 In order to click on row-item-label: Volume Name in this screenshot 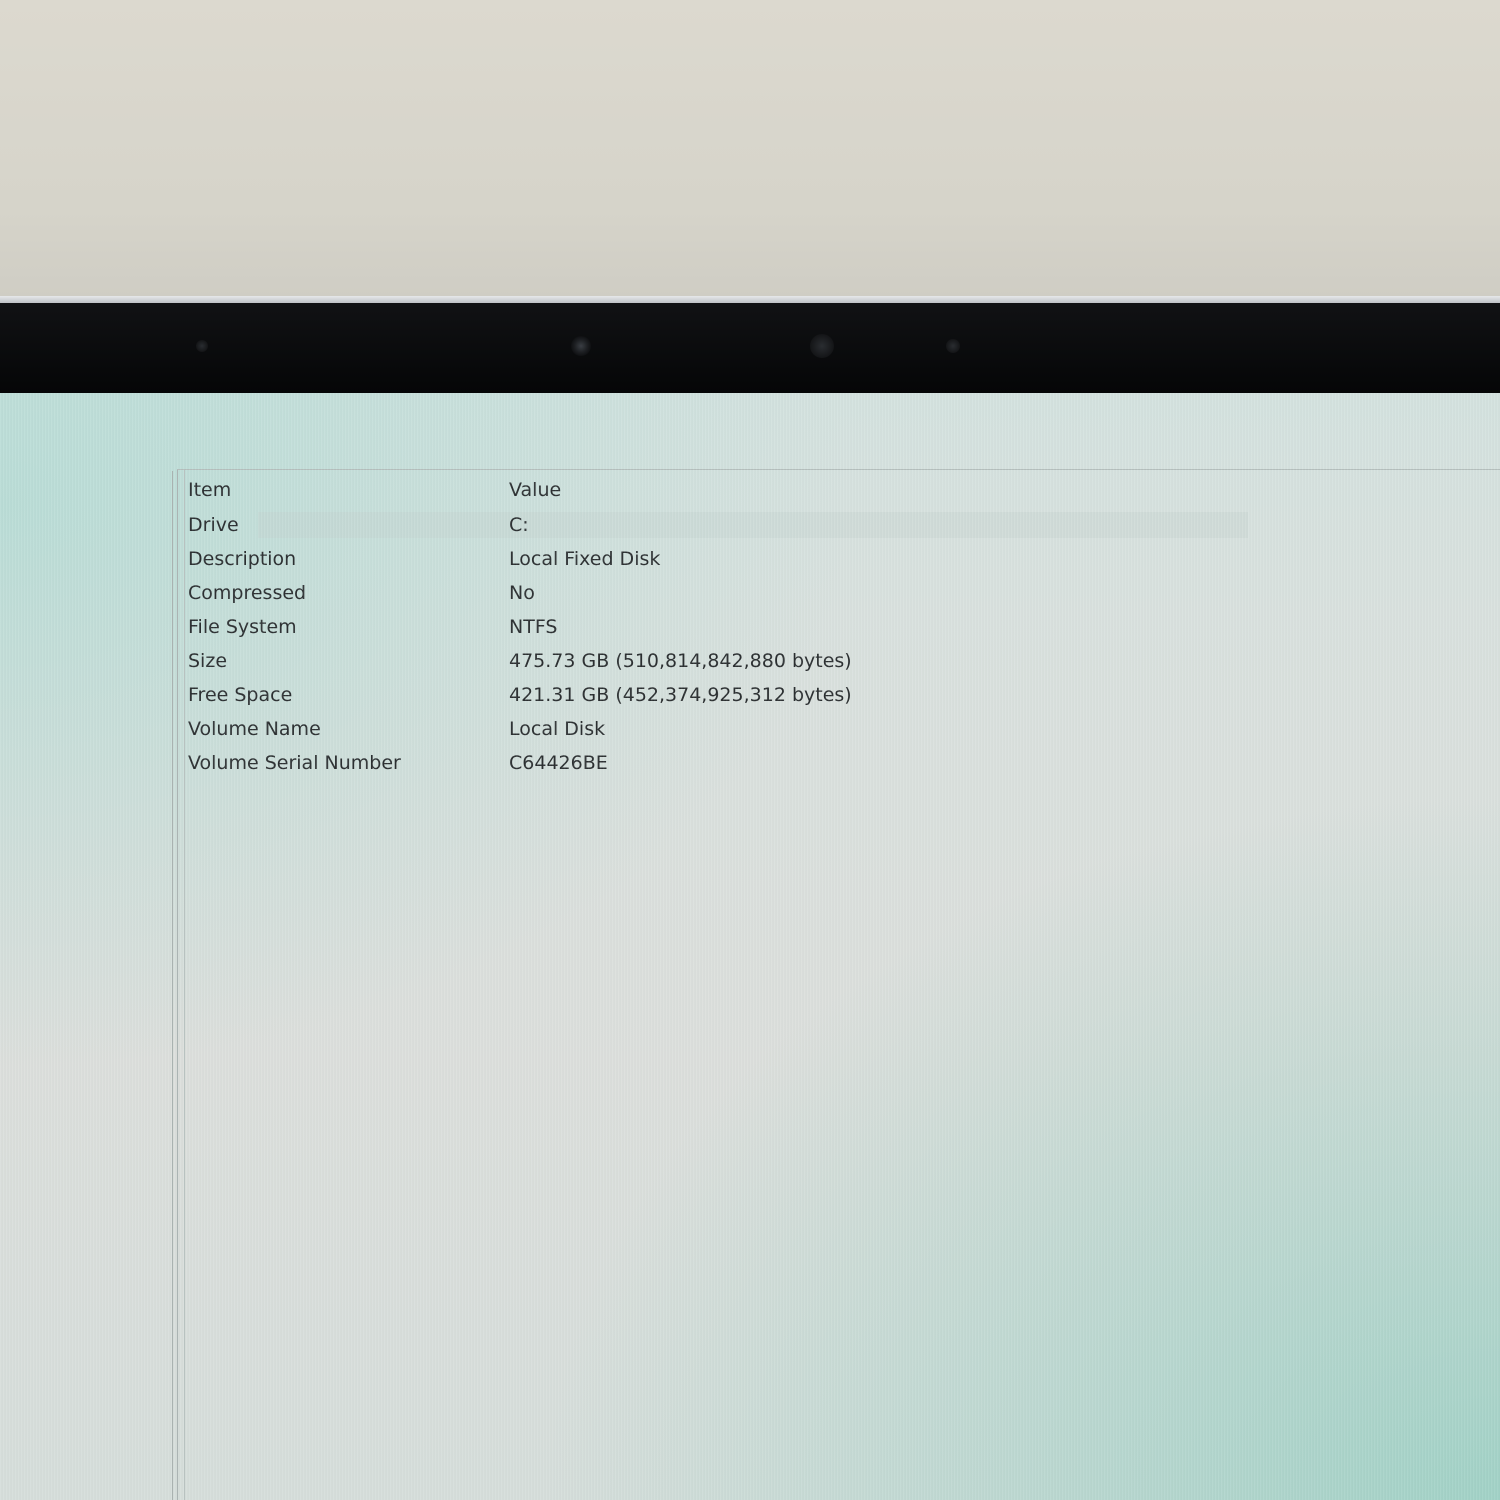, I will do `click(254, 729)`.